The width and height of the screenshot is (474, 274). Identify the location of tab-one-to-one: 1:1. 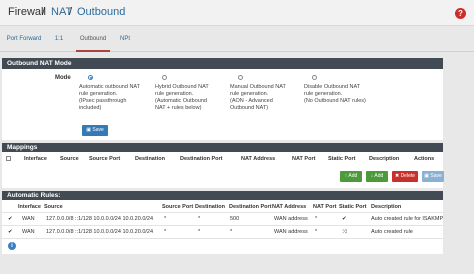
(59, 40).